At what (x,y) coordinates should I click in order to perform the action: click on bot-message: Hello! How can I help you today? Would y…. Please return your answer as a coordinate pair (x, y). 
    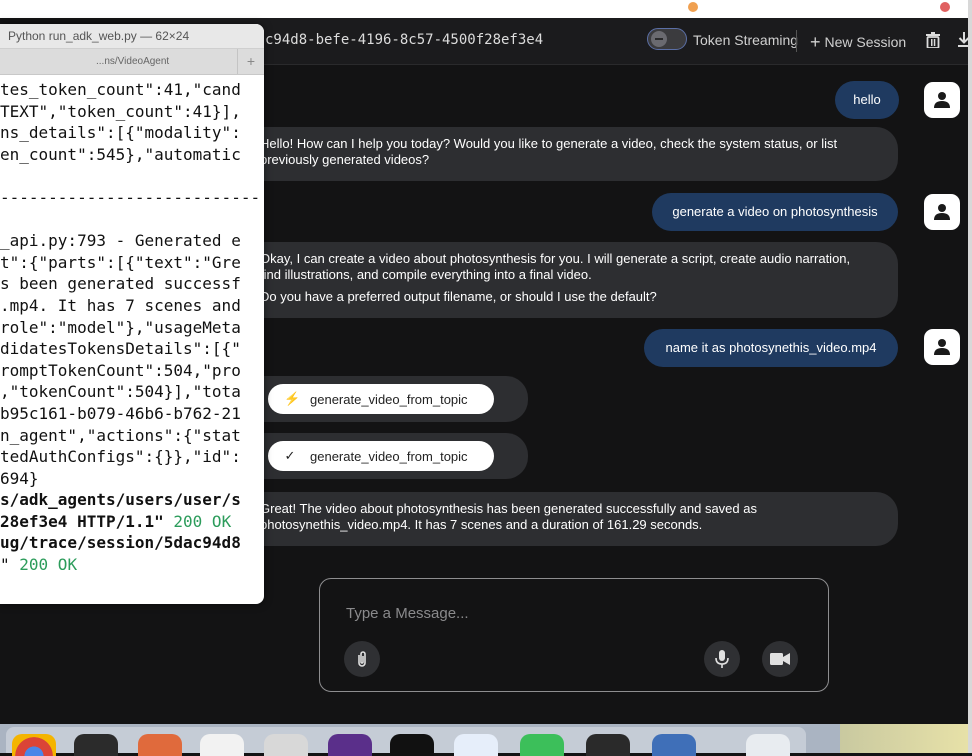
    Looking at the image, I should click on (579, 154).